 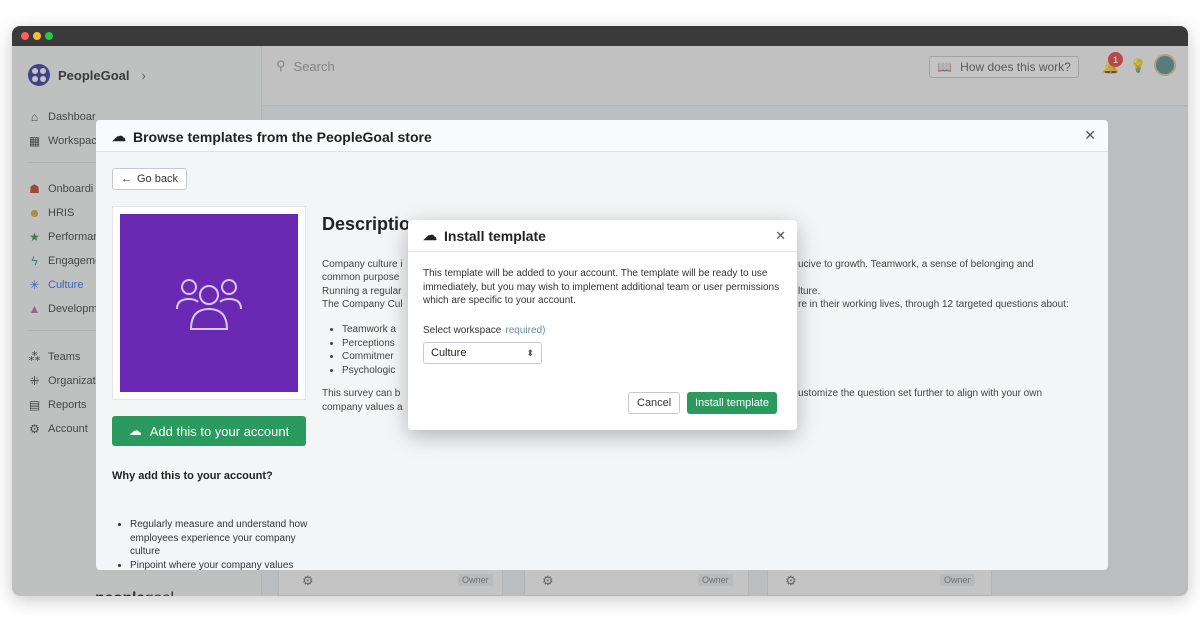 What do you see at coordinates (126, 179) in the screenshot?
I see `arrow-left-icon: ←` at bounding box center [126, 179].